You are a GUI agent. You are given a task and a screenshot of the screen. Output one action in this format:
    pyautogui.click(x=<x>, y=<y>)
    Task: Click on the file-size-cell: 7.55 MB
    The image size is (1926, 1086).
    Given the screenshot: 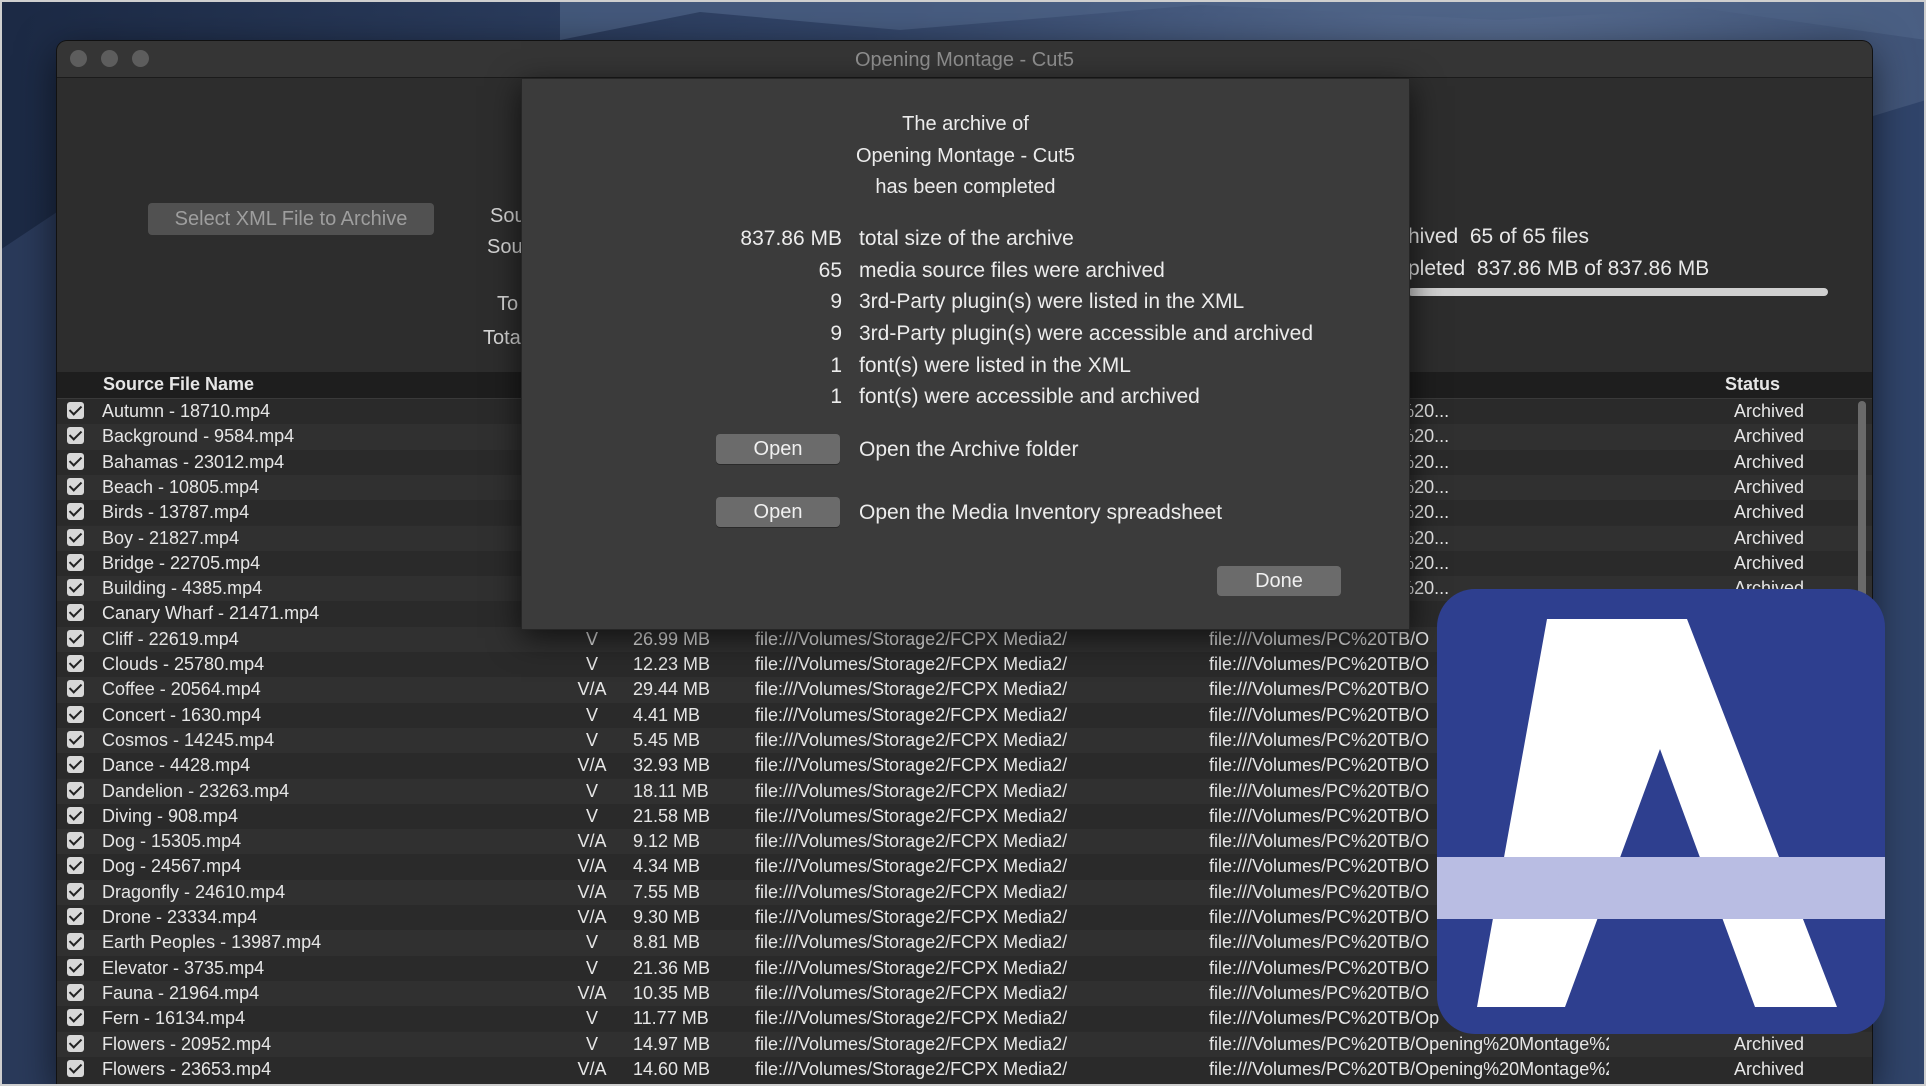 What is the action you would take?
    pyautogui.click(x=667, y=891)
    